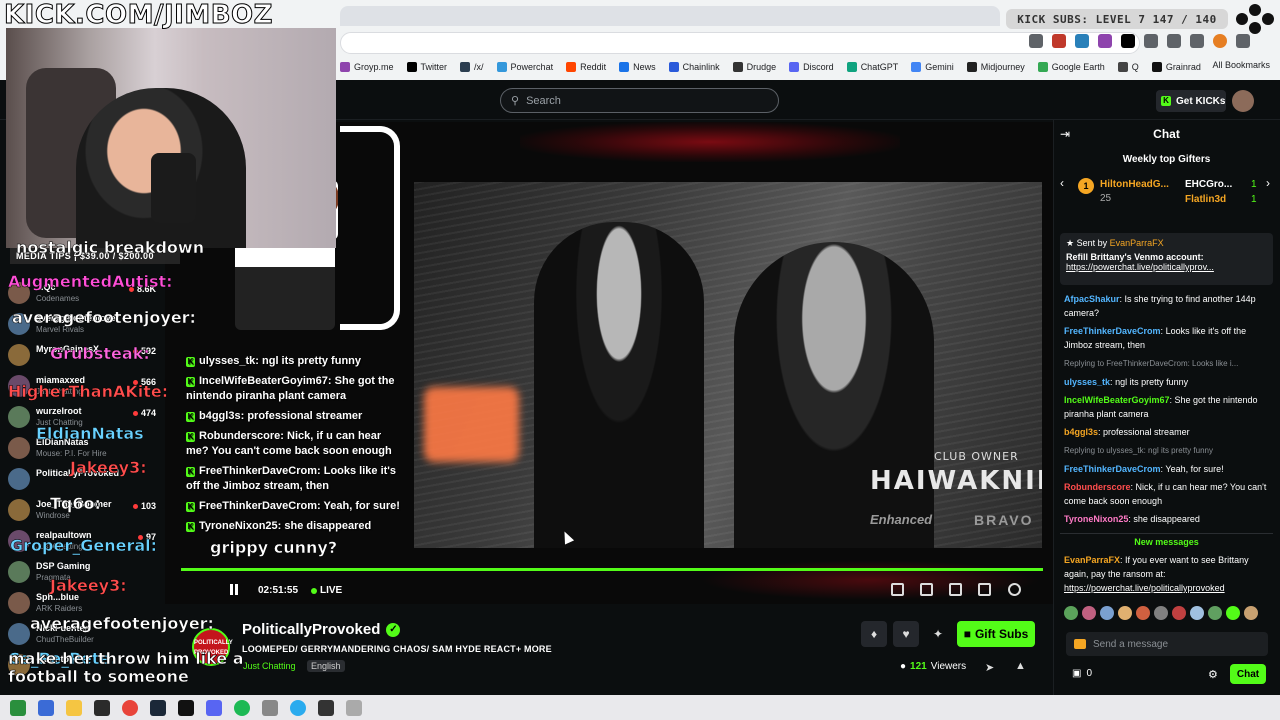 Image resolution: width=1280 pixels, height=720 pixels. I want to click on channel-name: PoliticallyProvoked ✓, so click(321, 629).